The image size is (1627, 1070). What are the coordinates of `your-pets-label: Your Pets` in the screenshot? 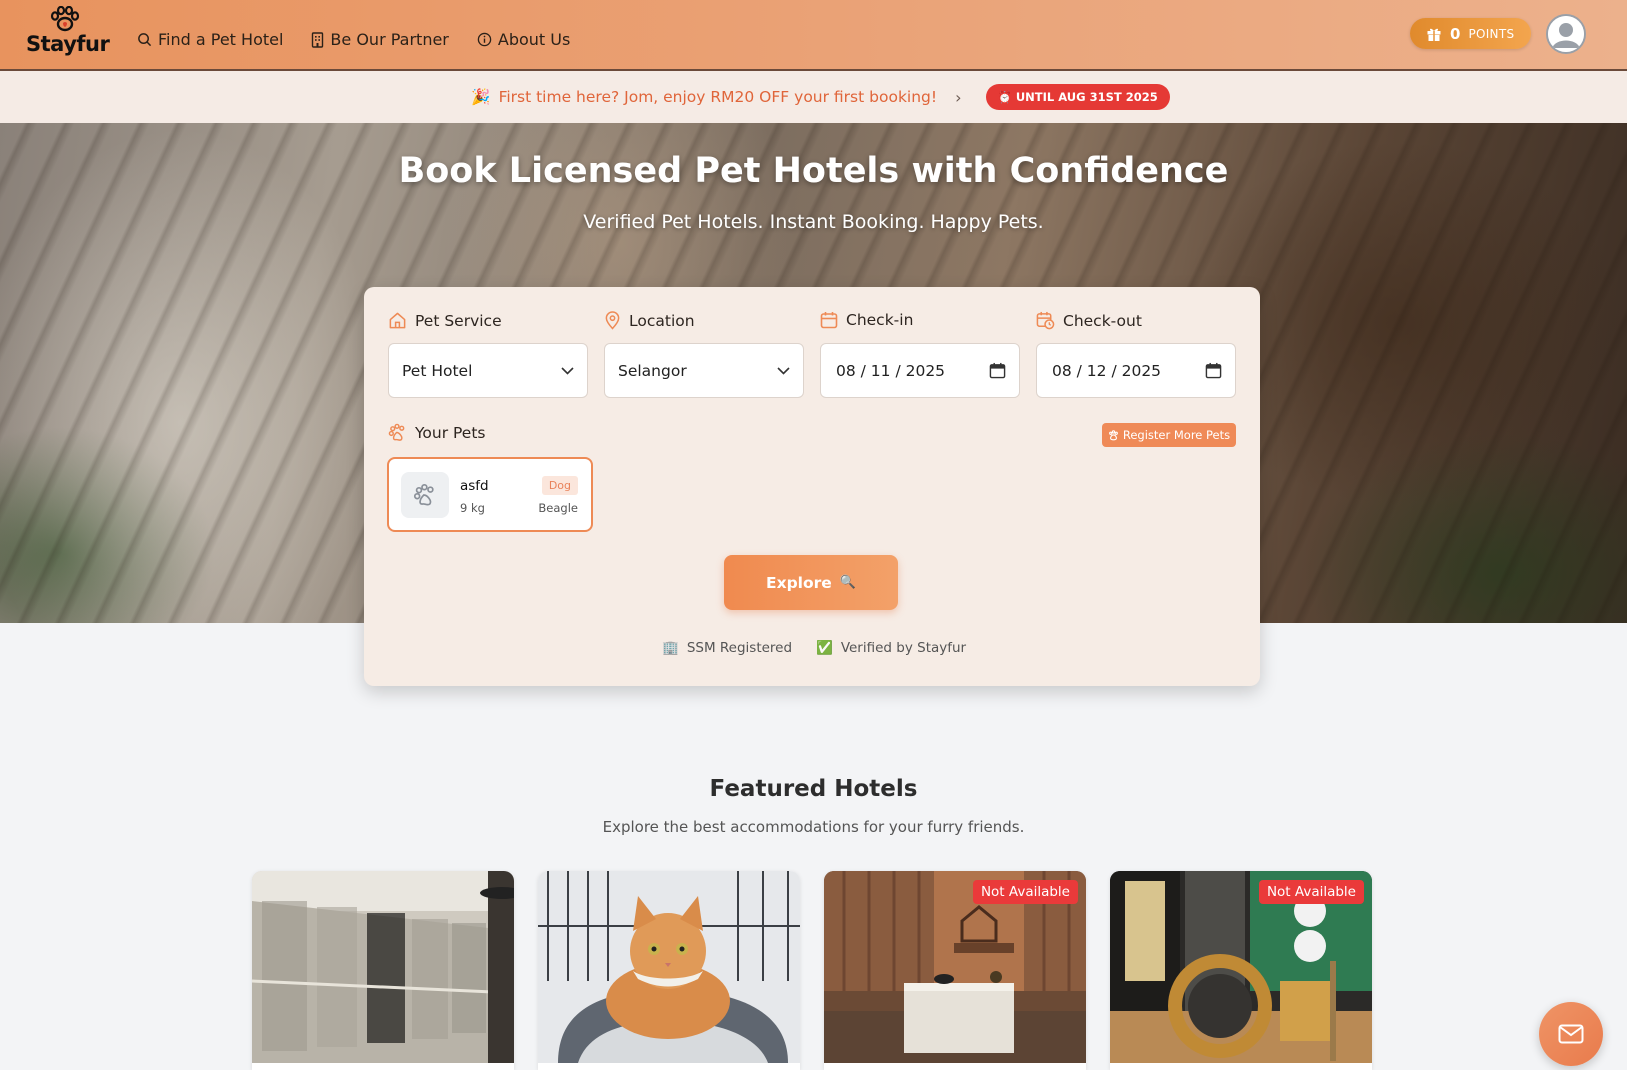 It's located at (437, 432).